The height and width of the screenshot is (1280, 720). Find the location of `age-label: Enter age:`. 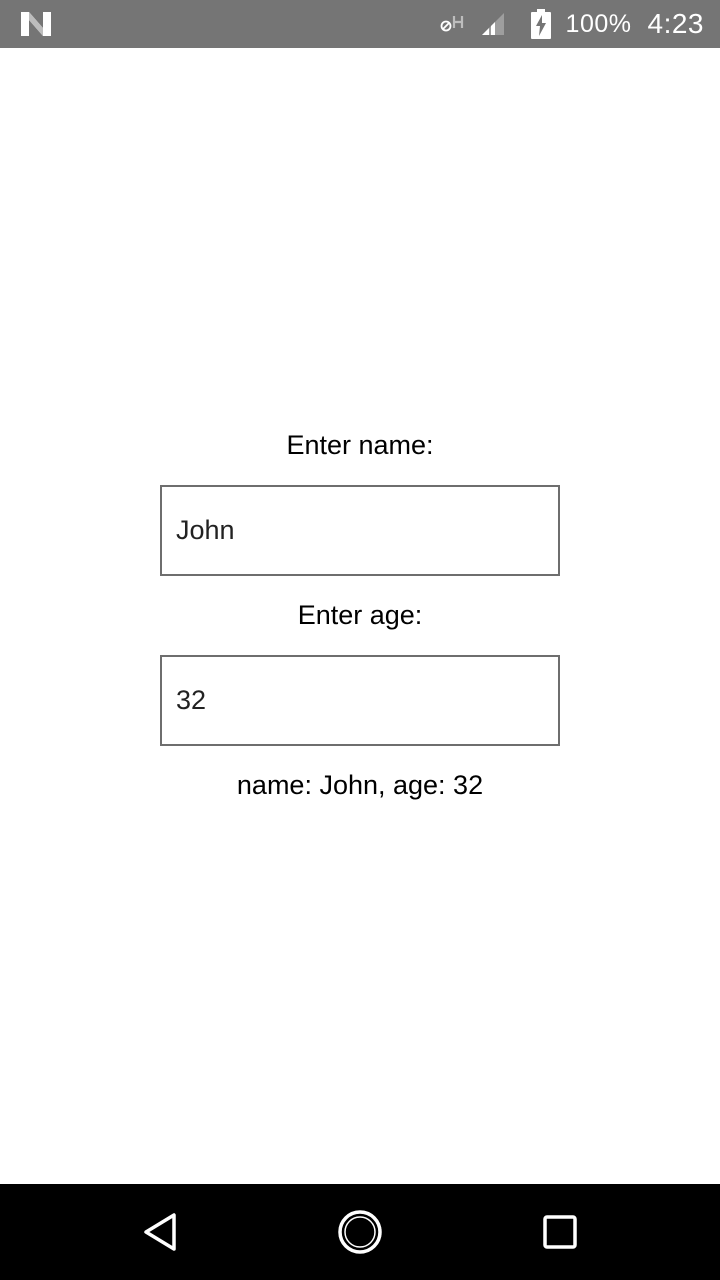

age-label: Enter age: is located at coordinates (360, 615).